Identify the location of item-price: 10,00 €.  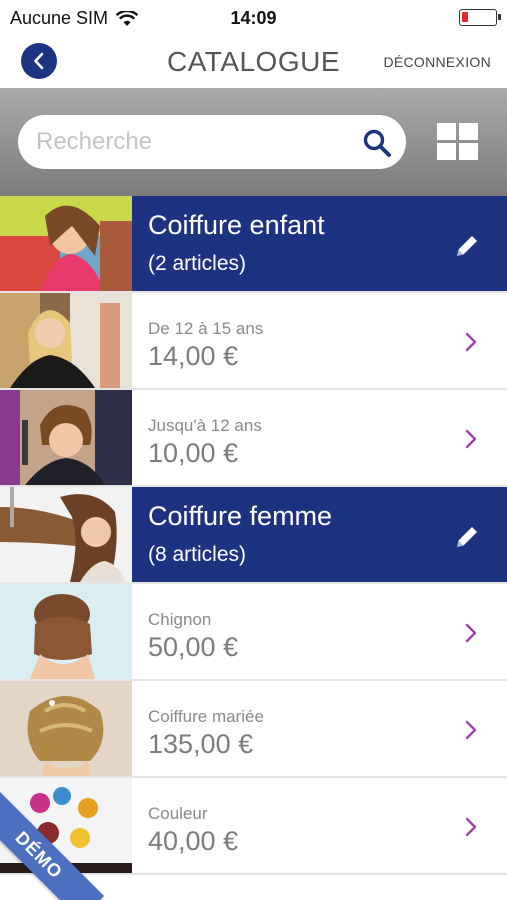
(193, 453).